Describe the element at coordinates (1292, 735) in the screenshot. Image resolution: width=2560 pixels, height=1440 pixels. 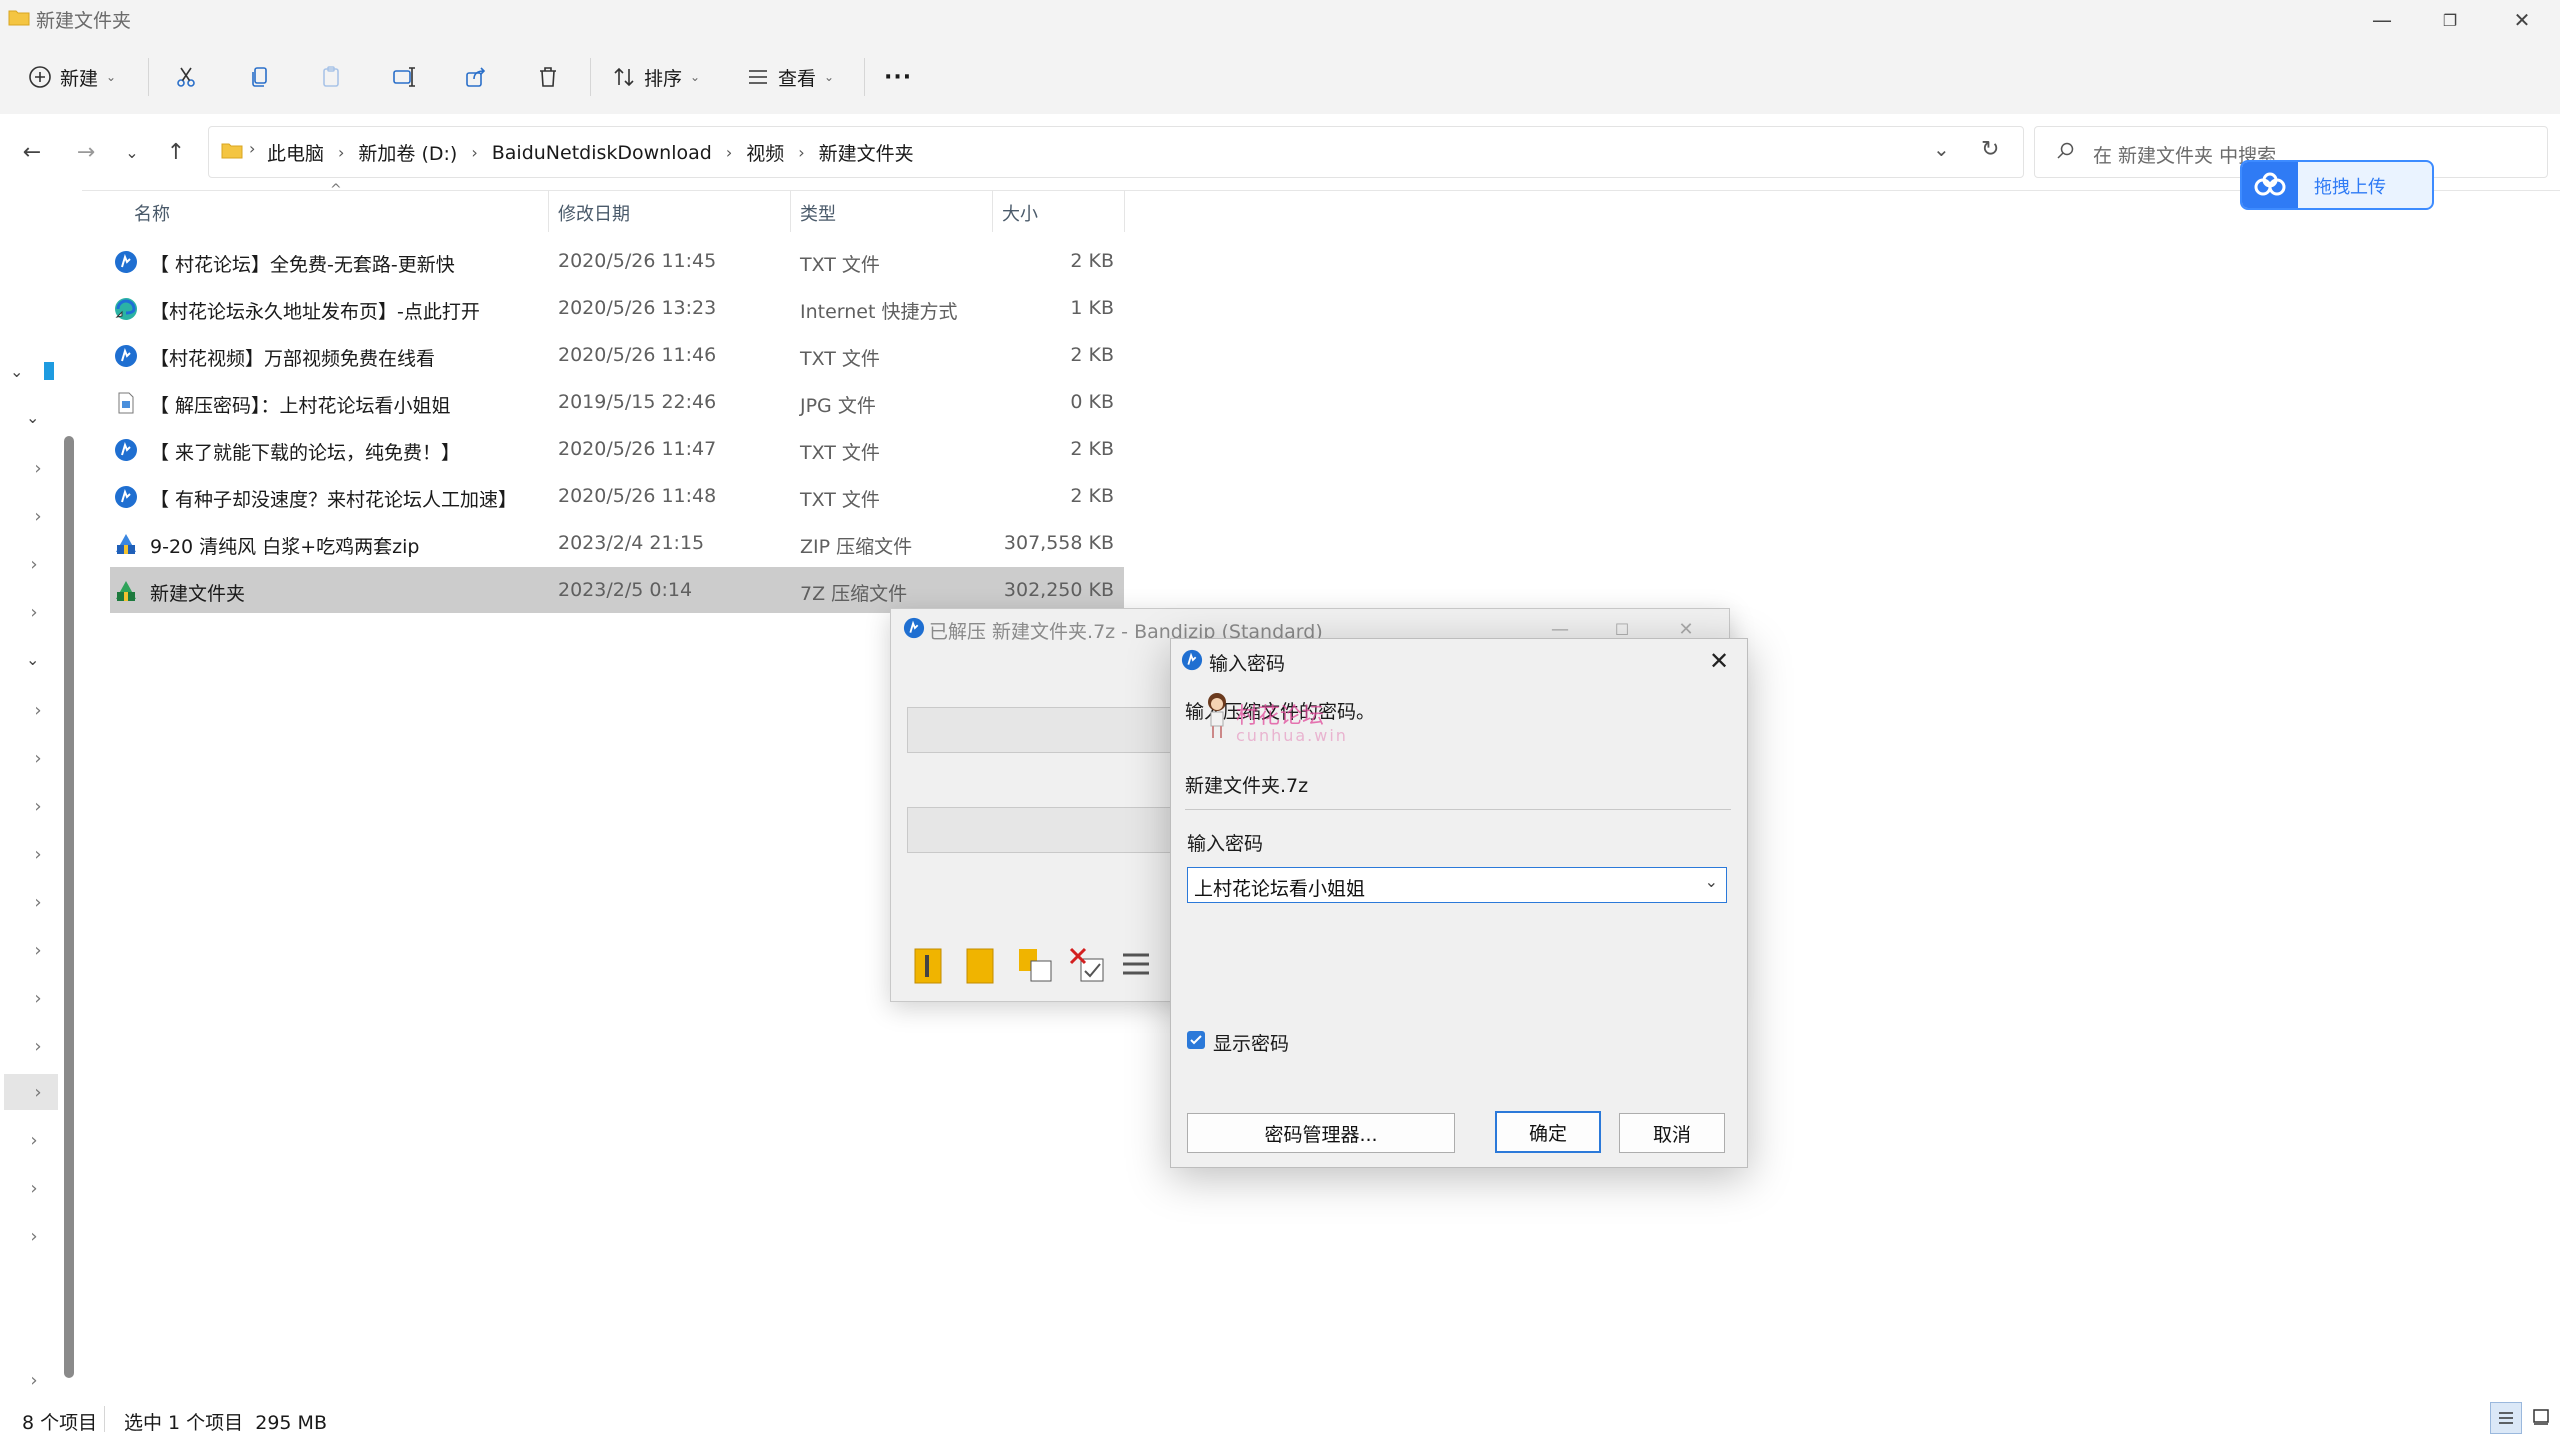
I see `watermark-subtext: cunhua.win` at that location.